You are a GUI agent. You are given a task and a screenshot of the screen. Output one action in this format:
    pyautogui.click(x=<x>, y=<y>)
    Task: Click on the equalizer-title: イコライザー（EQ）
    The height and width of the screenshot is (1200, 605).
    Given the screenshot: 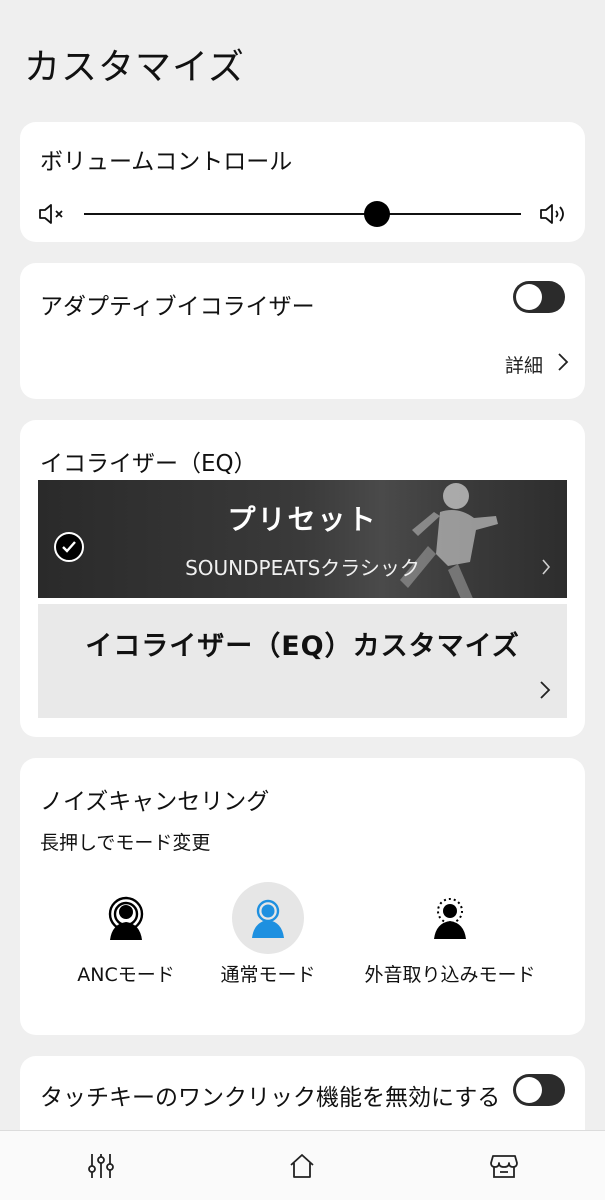 What is the action you would take?
    pyautogui.click(x=148, y=464)
    